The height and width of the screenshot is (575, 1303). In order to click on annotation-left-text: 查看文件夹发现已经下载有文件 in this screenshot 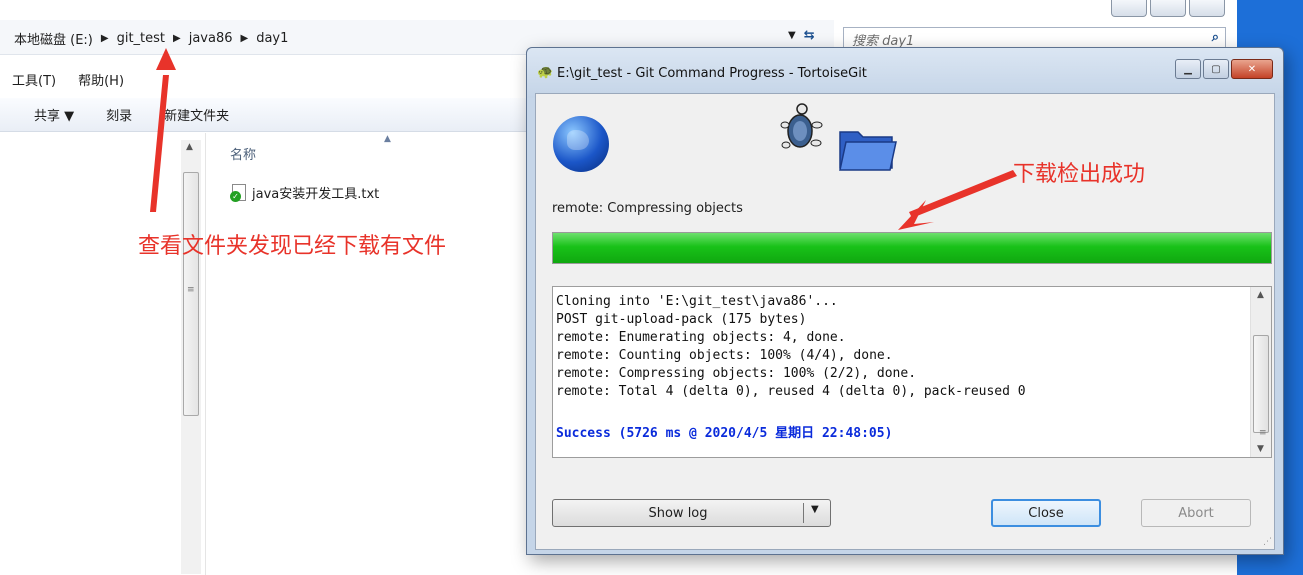, I will do `click(292, 246)`.